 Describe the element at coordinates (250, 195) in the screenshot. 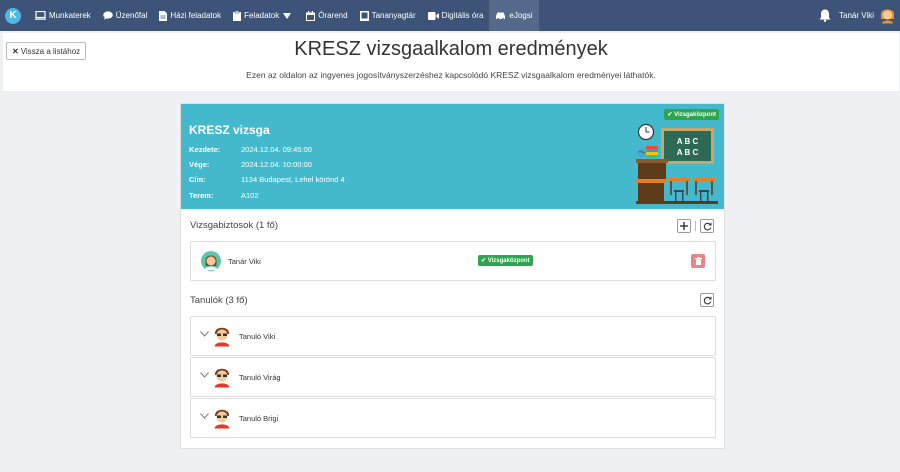

I see `detail-value: A102` at that location.